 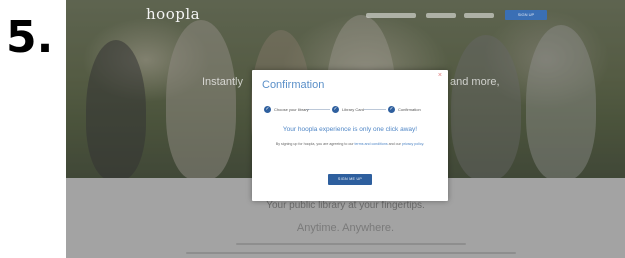 What do you see at coordinates (412, 144) in the screenshot?
I see `privacy-link: privacy policy` at bounding box center [412, 144].